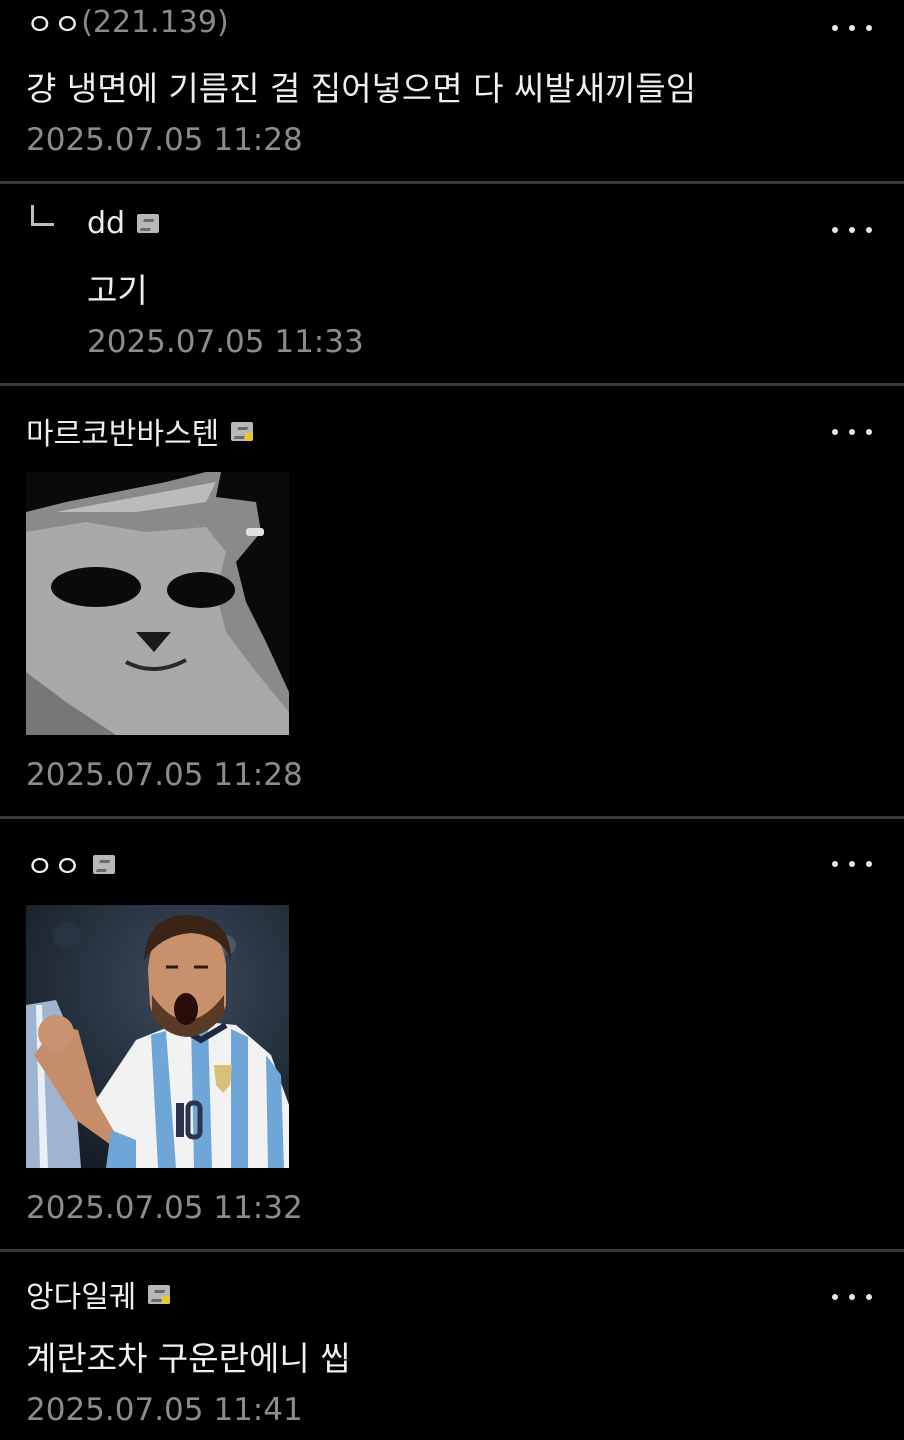 The image size is (904, 1440). What do you see at coordinates (81, 1294) in the screenshot?
I see `comment-author: 앙다일궤` at bounding box center [81, 1294].